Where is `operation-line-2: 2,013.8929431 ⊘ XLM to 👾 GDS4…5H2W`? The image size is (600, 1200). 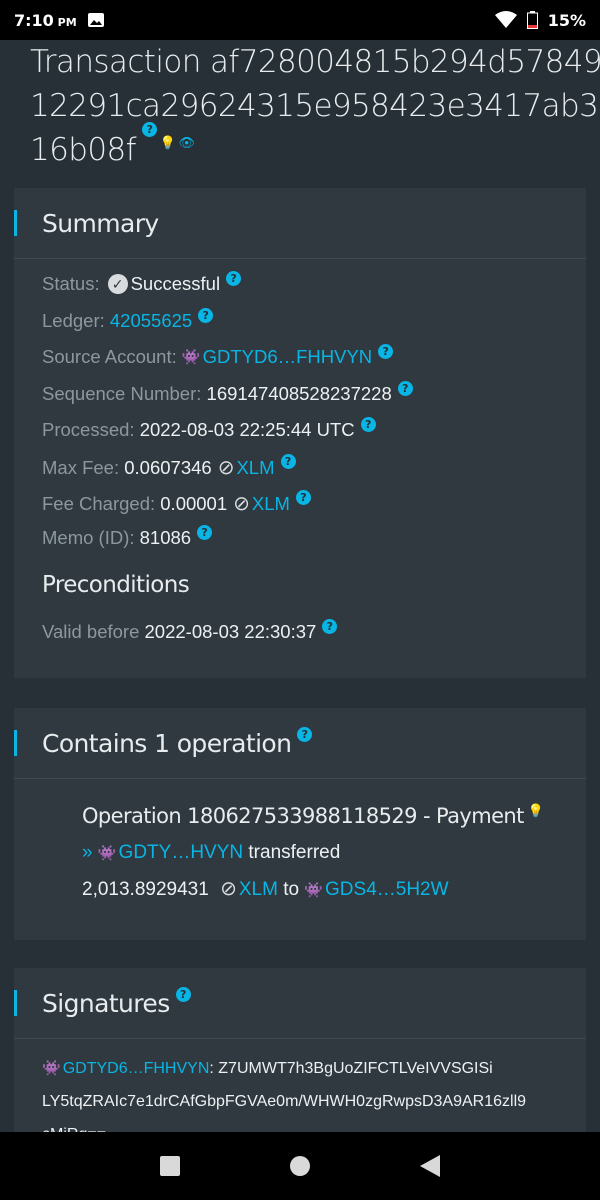 operation-line-2: 2,013.8929431 ⊘ XLM to 👾 GDS4…5H2W is located at coordinates (265, 889).